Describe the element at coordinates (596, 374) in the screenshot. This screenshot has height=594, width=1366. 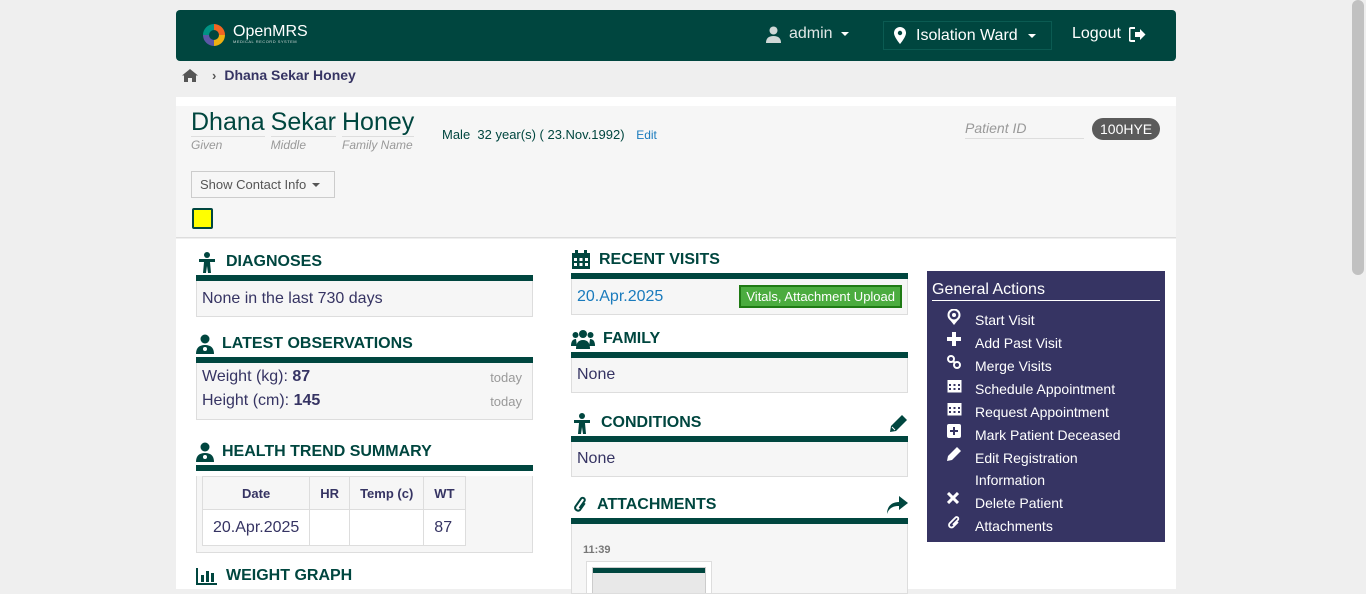
I see `family-text: None` at that location.